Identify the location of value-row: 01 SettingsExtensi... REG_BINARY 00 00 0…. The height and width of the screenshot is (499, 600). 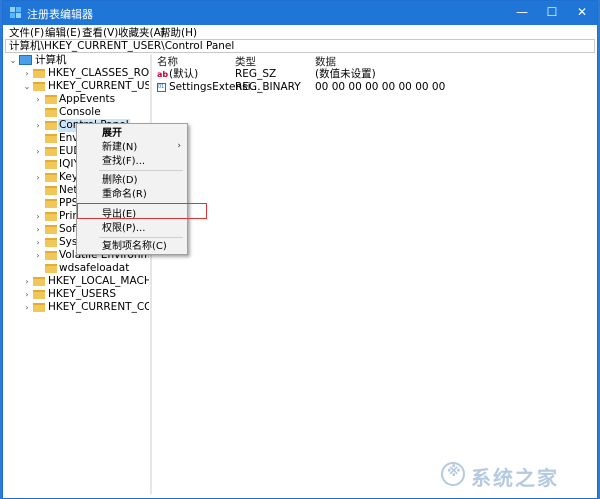
(373, 87).